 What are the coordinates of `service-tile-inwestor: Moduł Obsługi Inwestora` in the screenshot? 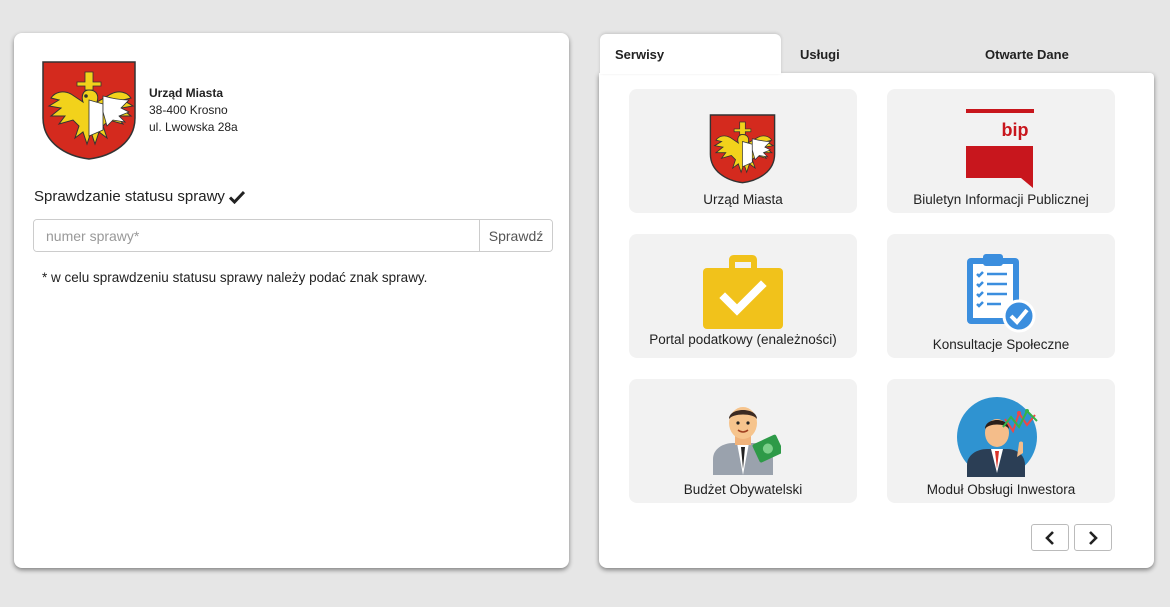 It's located at (1001, 441).